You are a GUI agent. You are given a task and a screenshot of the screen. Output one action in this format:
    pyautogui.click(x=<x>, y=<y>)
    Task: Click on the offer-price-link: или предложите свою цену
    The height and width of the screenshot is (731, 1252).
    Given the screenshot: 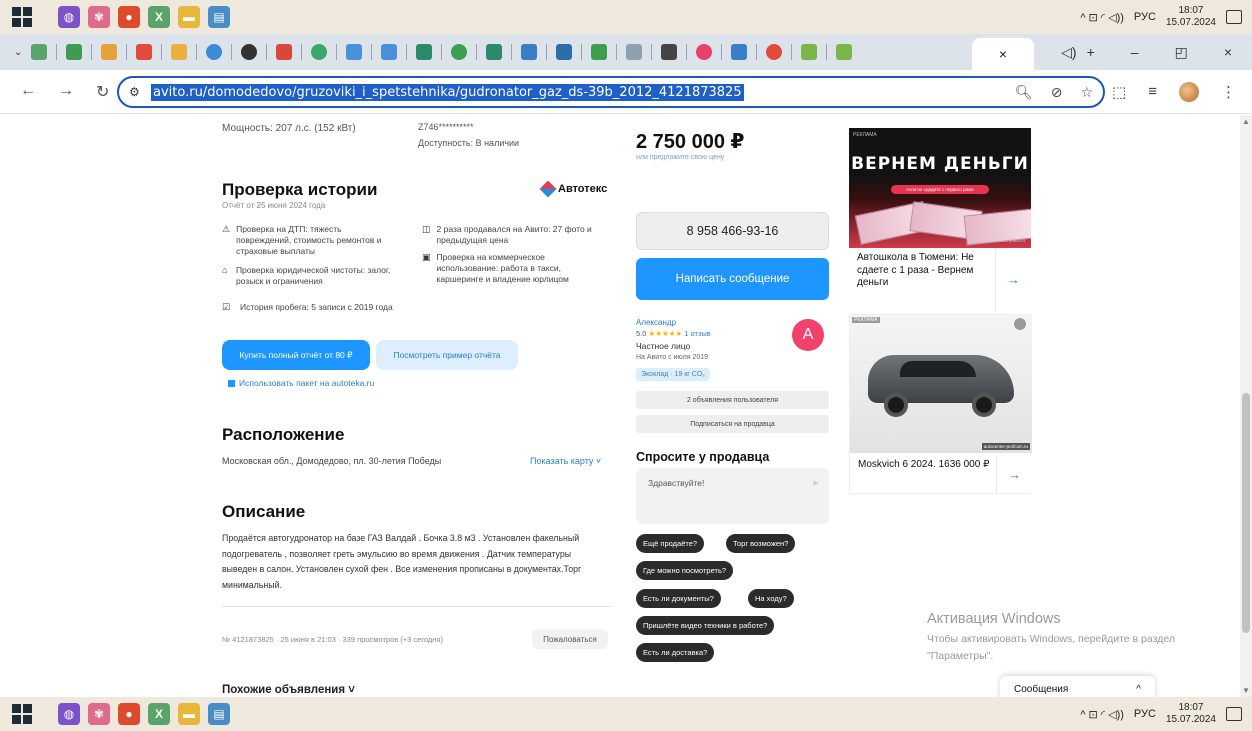 What is the action you would take?
    pyautogui.click(x=680, y=157)
    